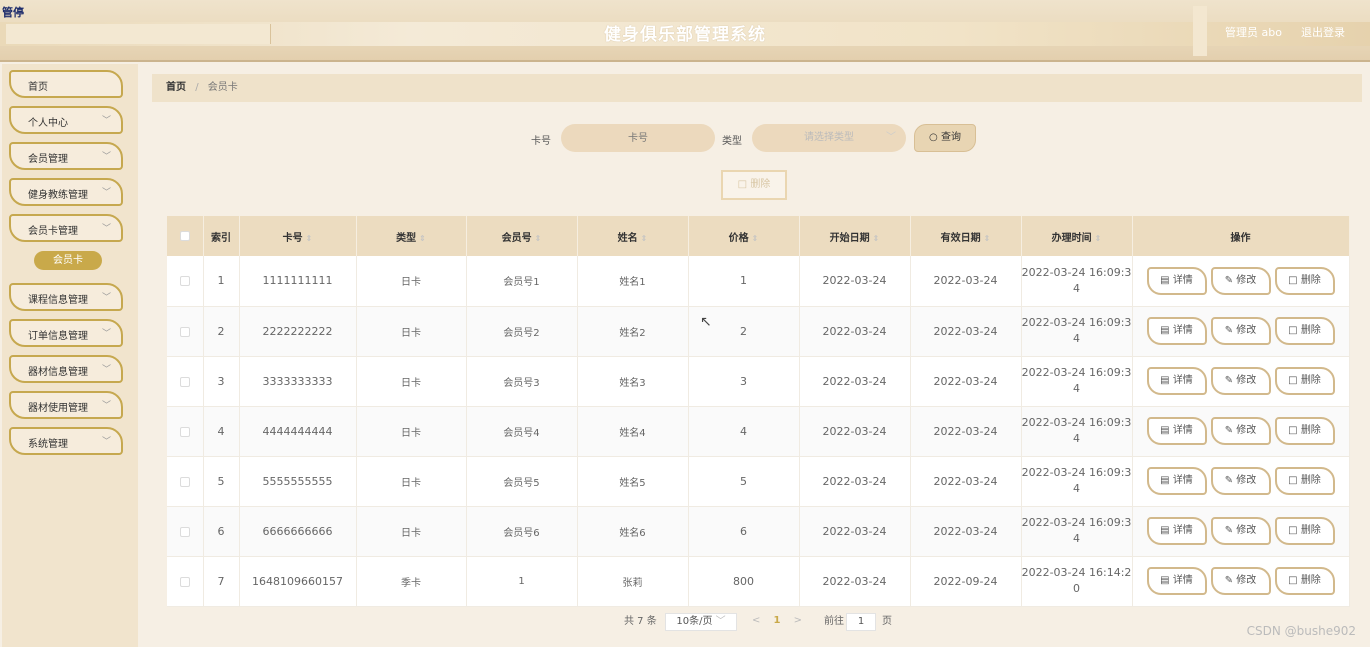  What do you see at coordinates (756, 620) in the screenshot?
I see `prev-page-icon: <` at bounding box center [756, 620].